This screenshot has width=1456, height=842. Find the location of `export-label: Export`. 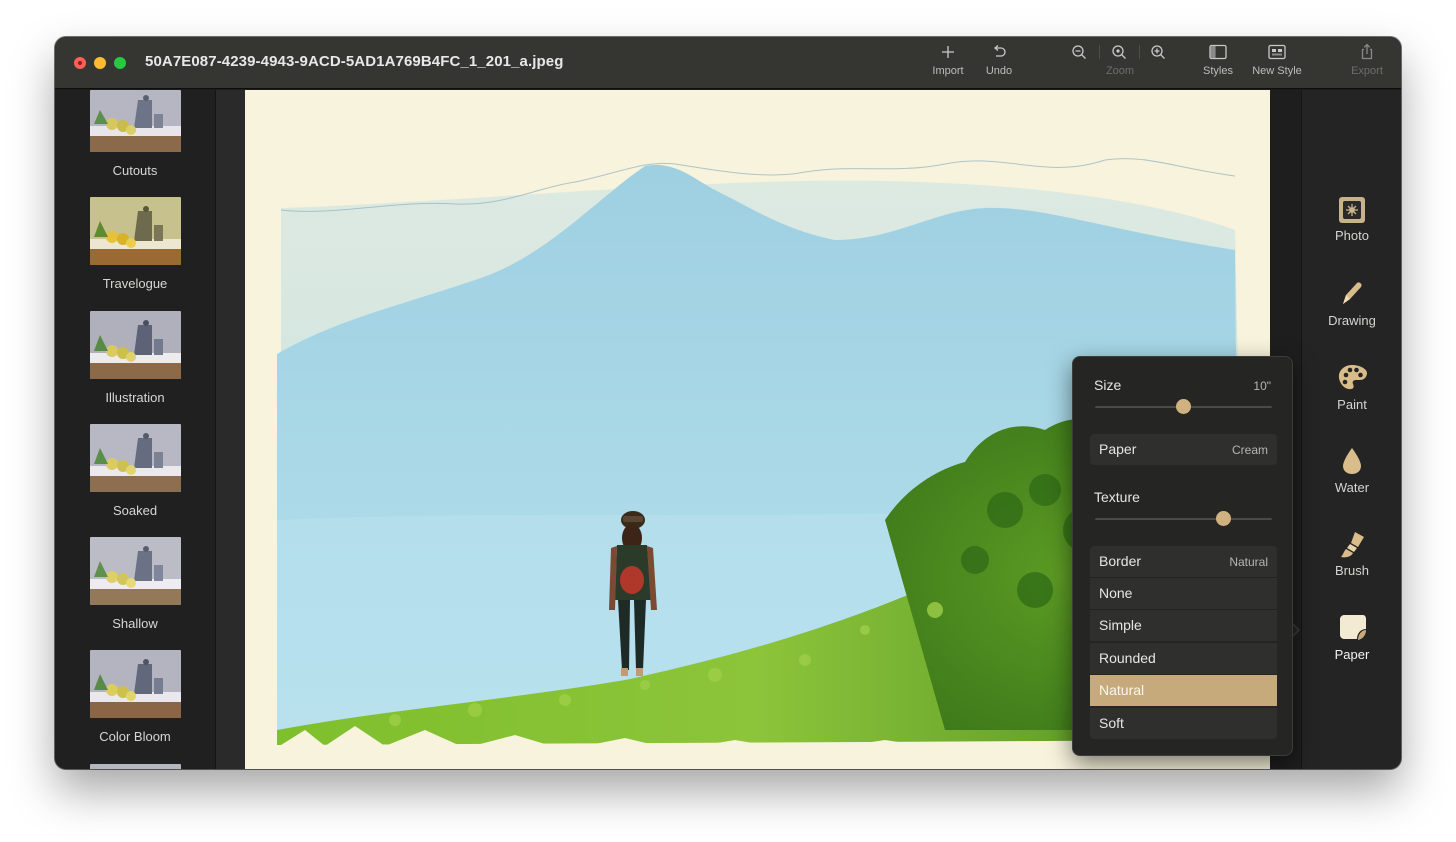

export-label: Export is located at coordinates (1367, 71).